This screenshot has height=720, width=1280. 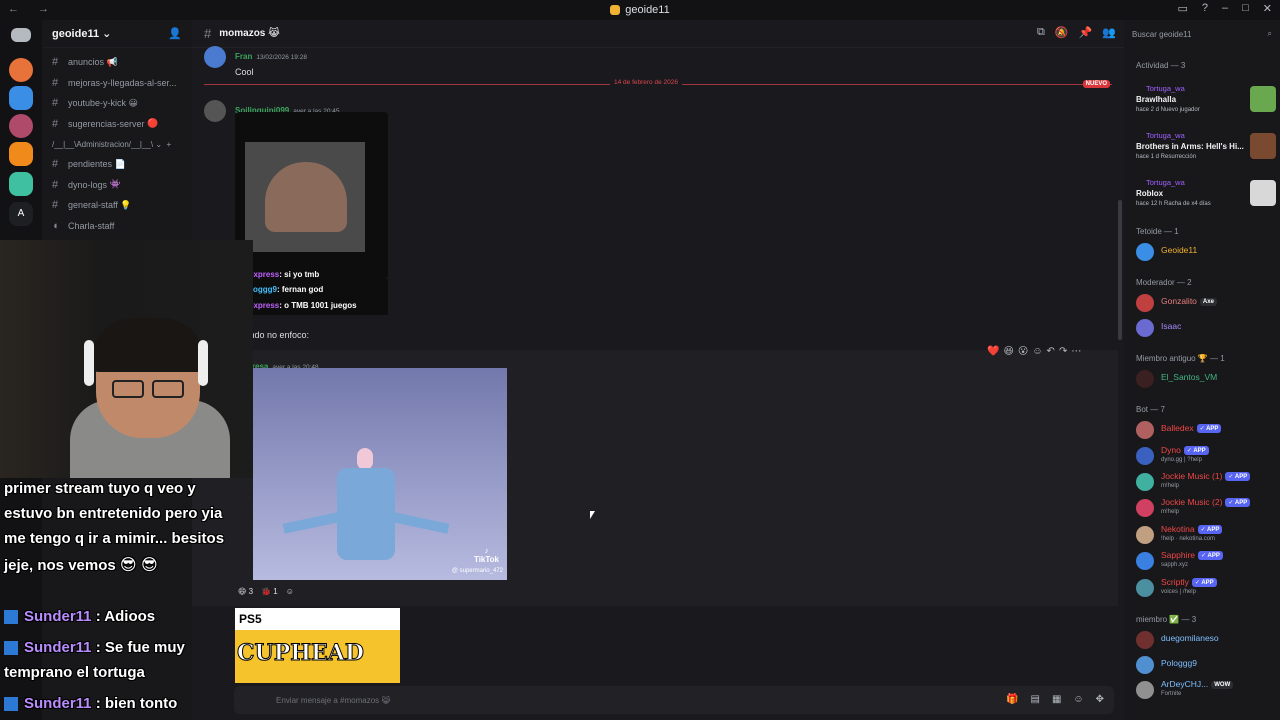 What do you see at coordinates (90, 703) in the screenshot?
I see `overlay-chat-line: Sunder11 : bien tonto` at bounding box center [90, 703].